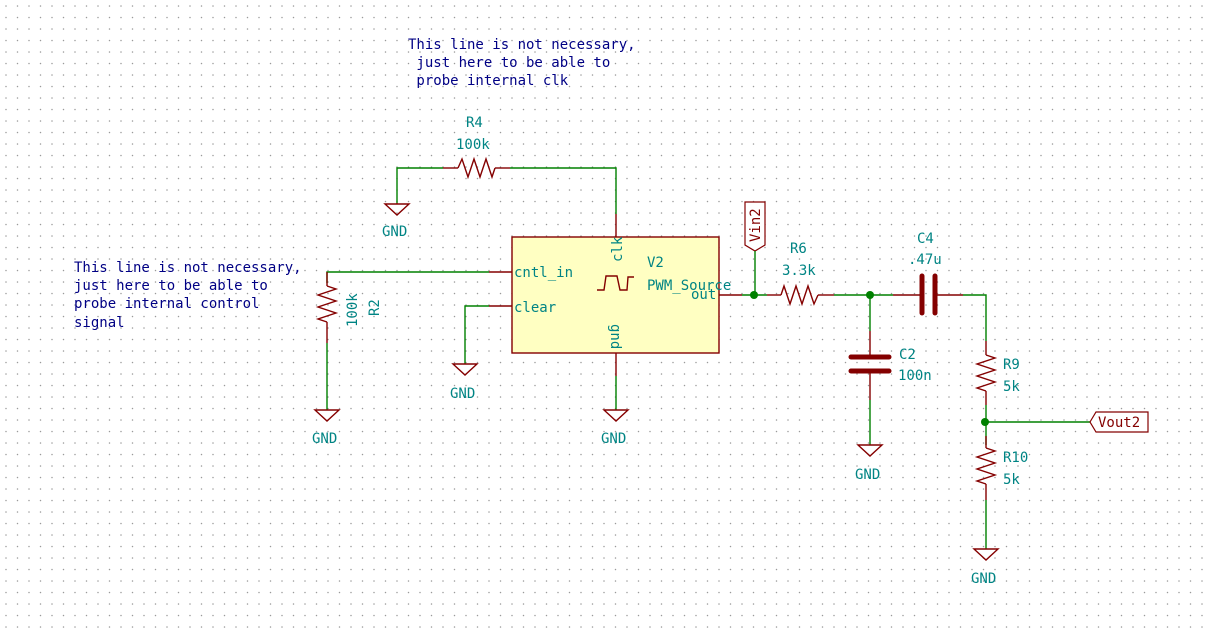  I want to click on capacitor-c2-ref: C2, so click(907, 355).